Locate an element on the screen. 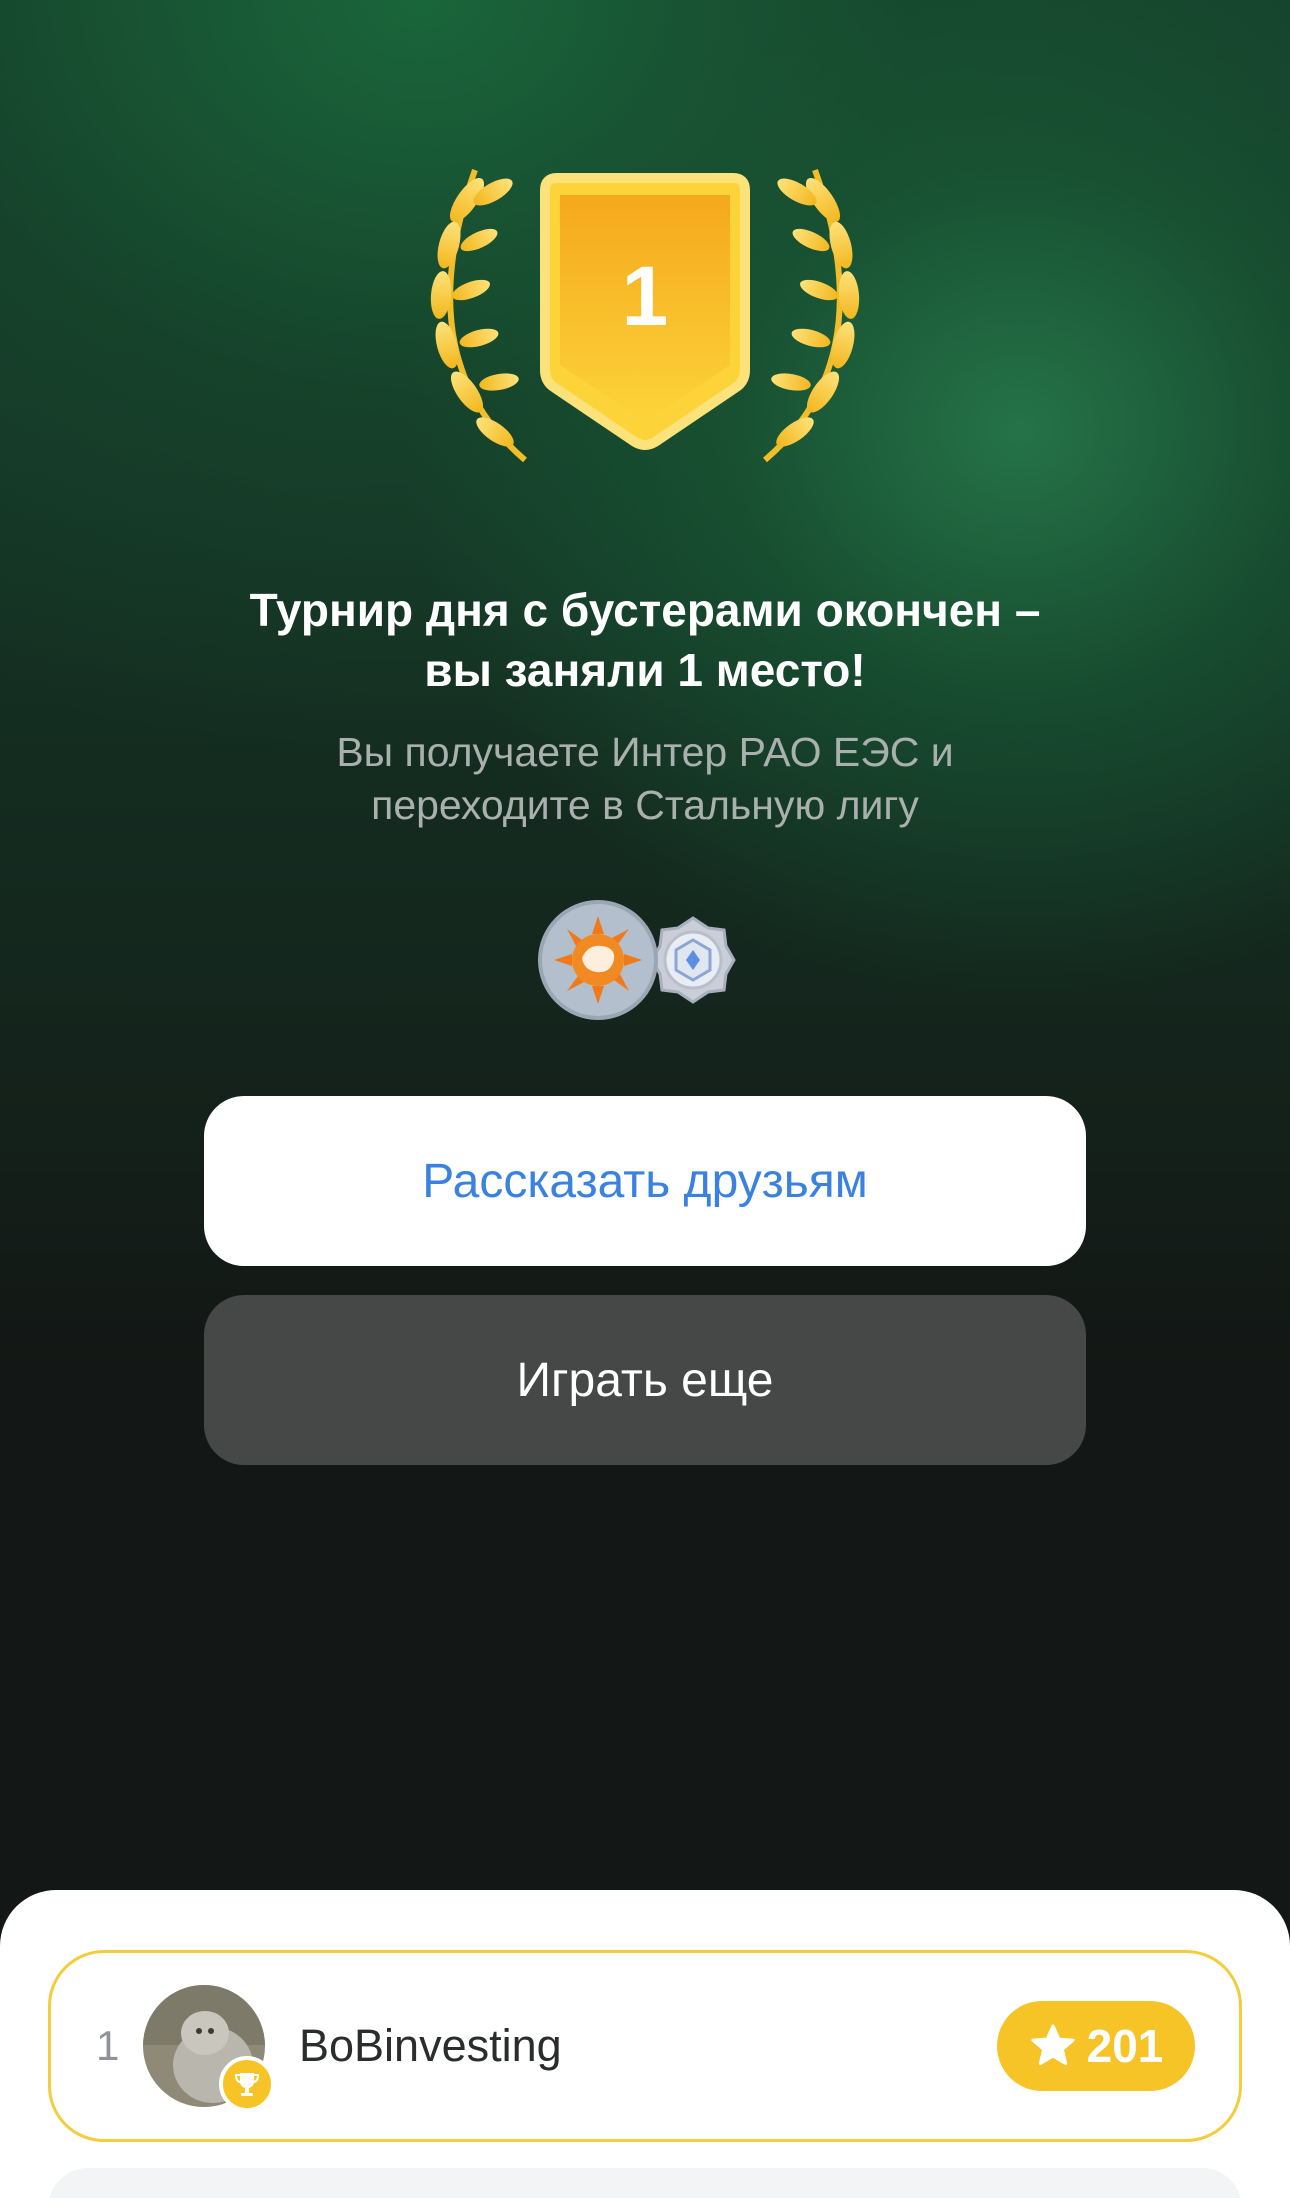 This screenshot has width=1290, height=2198. result-subtitle-line2: переходите в Стальную лигу is located at coordinates (645, 805).